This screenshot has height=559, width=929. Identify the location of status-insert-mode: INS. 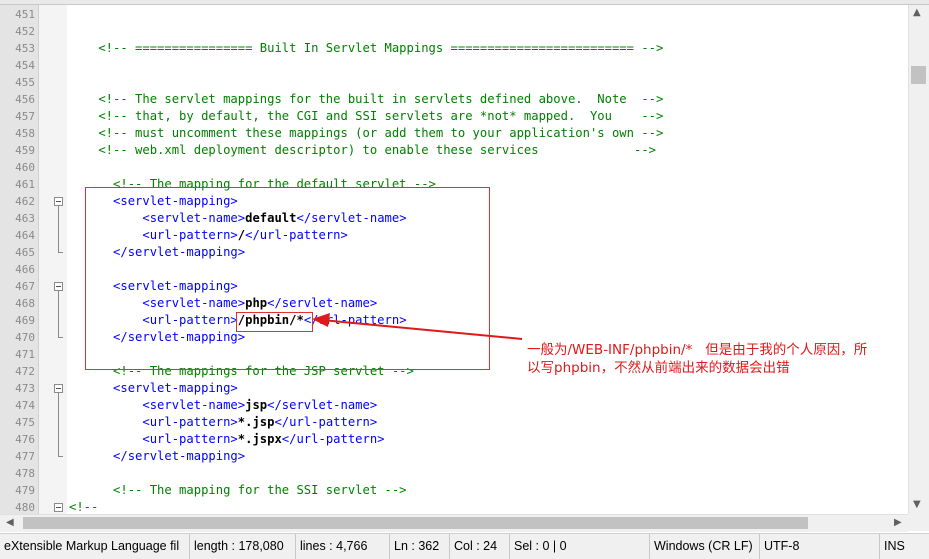
(894, 546).